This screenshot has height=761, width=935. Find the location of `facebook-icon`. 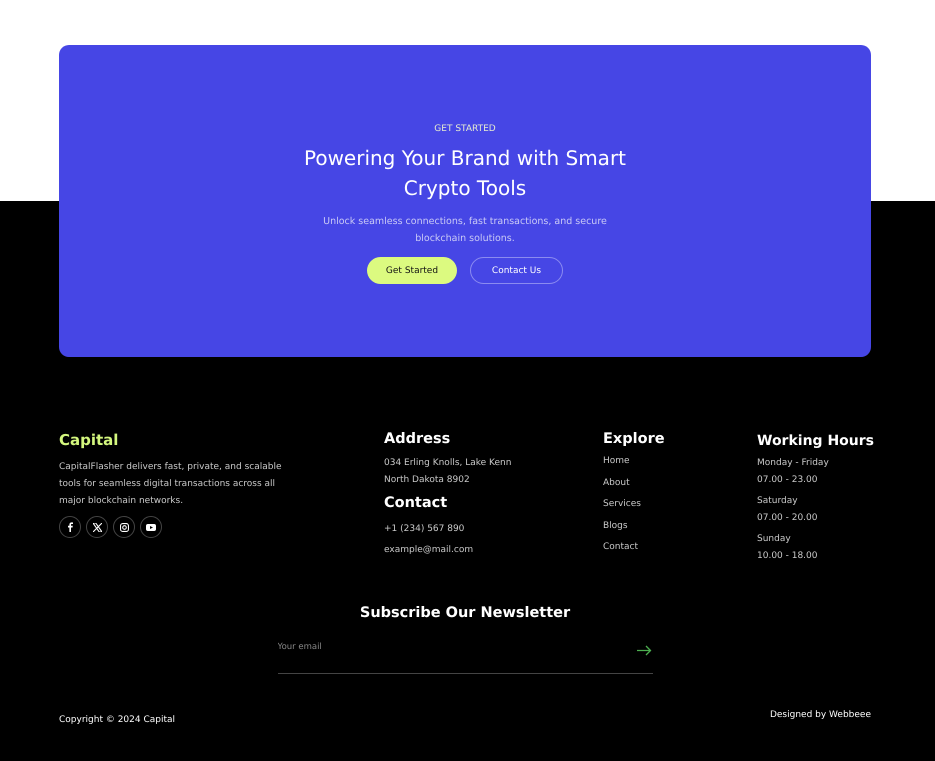

facebook-icon is located at coordinates (70, 527).